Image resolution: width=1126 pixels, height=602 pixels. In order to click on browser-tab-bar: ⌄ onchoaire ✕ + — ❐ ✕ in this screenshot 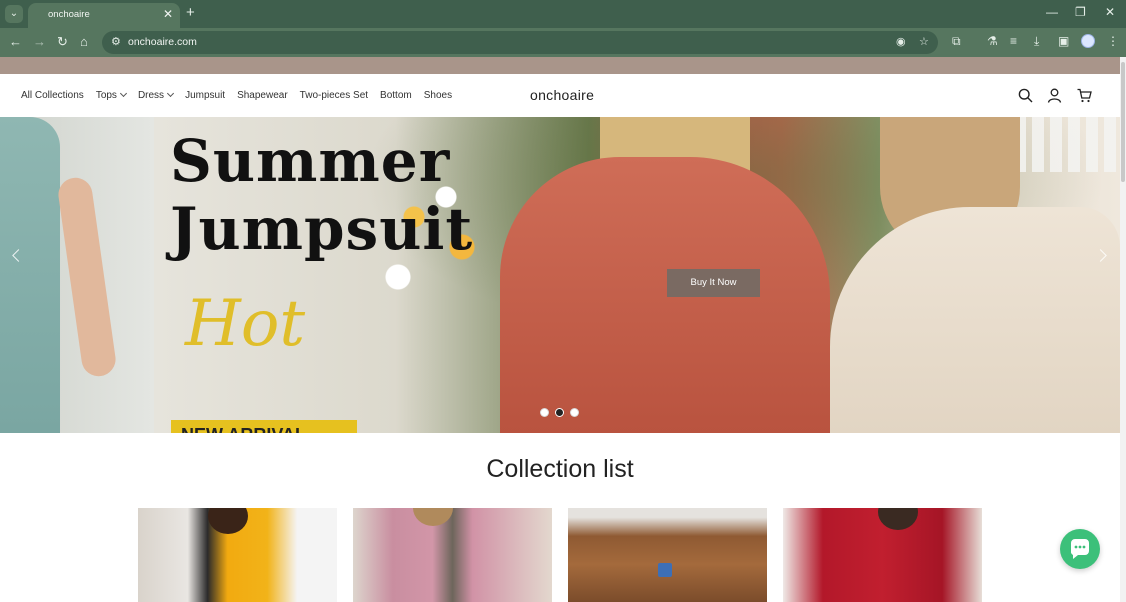, I will do `click(563, 14)`.